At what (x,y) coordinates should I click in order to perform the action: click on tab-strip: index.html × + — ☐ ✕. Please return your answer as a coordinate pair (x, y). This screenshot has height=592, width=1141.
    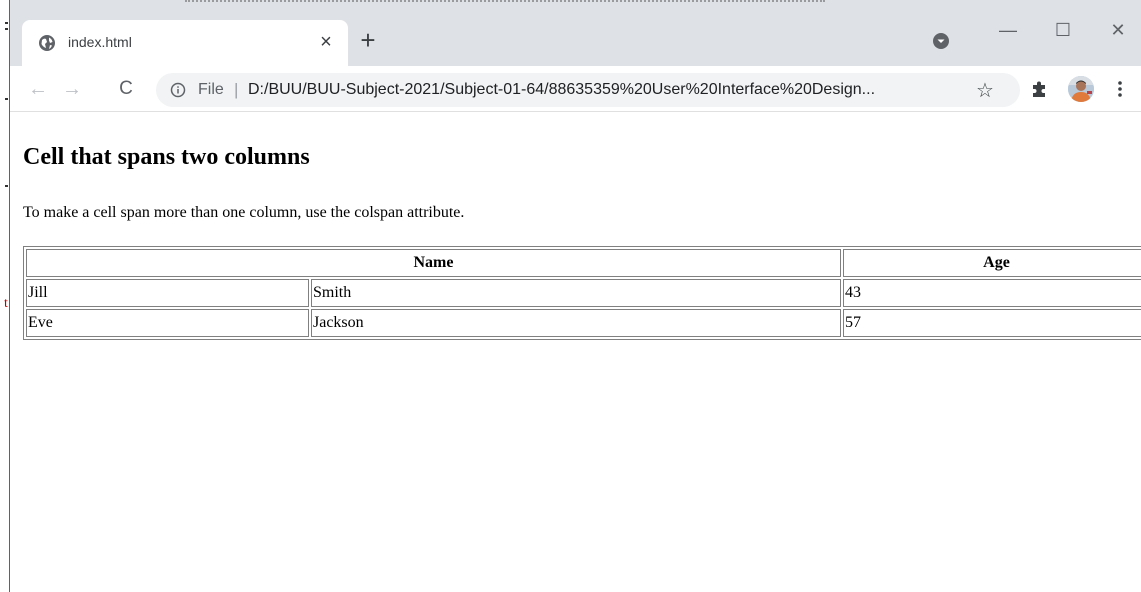
    Looking at the image, I should click on (575, 33).